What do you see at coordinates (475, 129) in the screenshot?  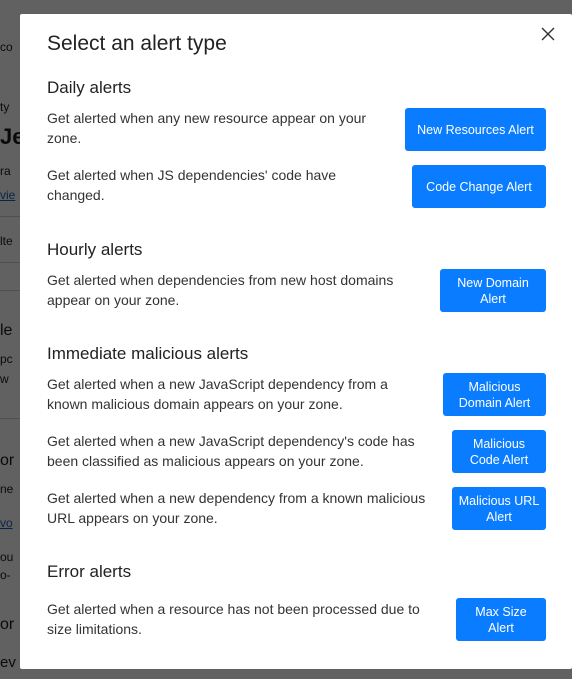 I see `new-resources-alert-button: New Resources Alert` at bounding box center [475, 129].